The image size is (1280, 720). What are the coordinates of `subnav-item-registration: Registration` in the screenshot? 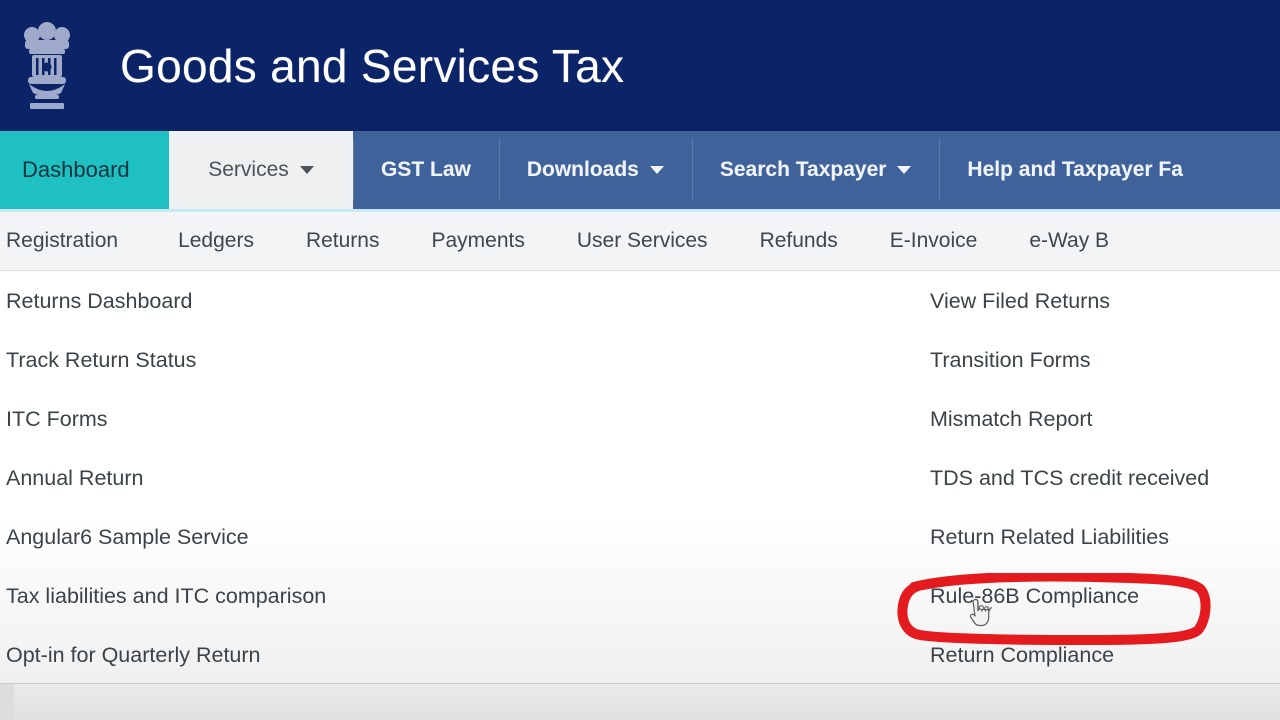 It's located at (76, 241).